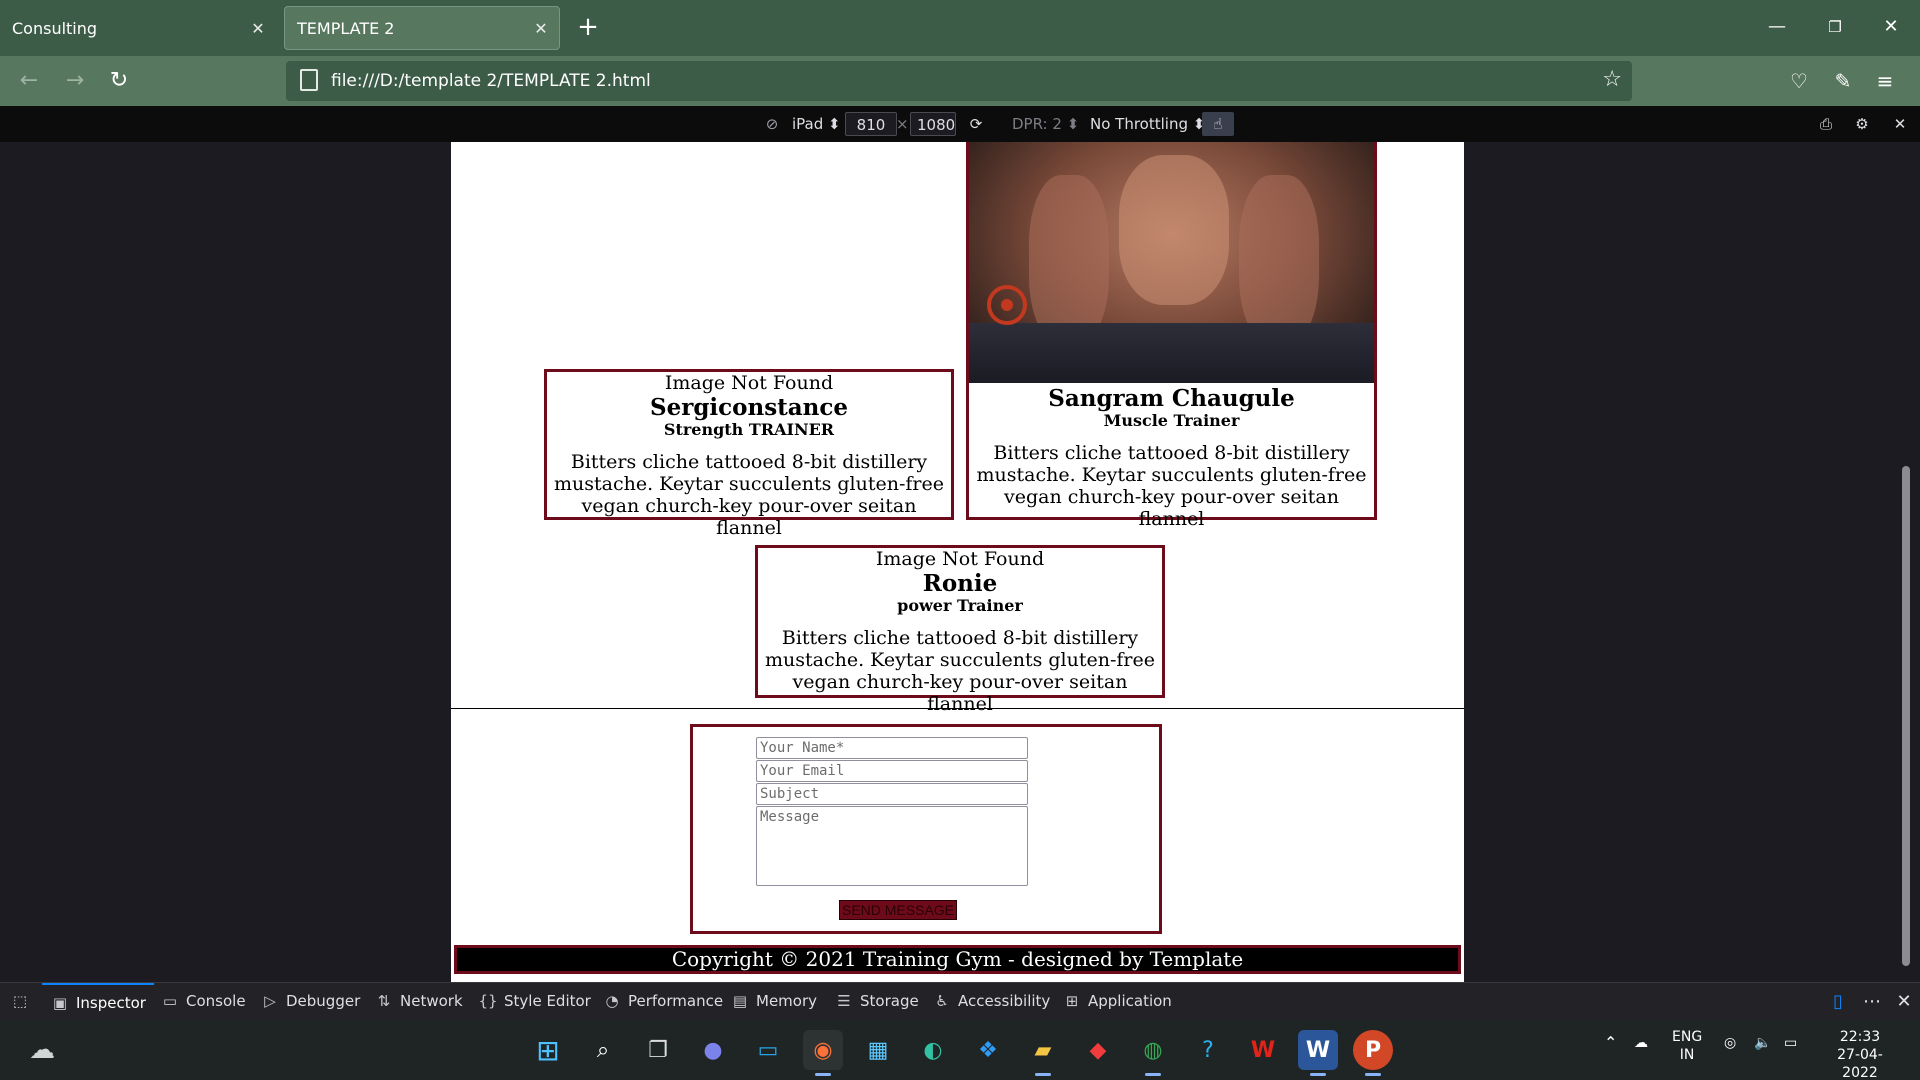 The height and width of the screenshot is (1080, 1920). Describe the element at coordinates (892, 771) in the screenshot. I see `email-field: Your Email` at that location.